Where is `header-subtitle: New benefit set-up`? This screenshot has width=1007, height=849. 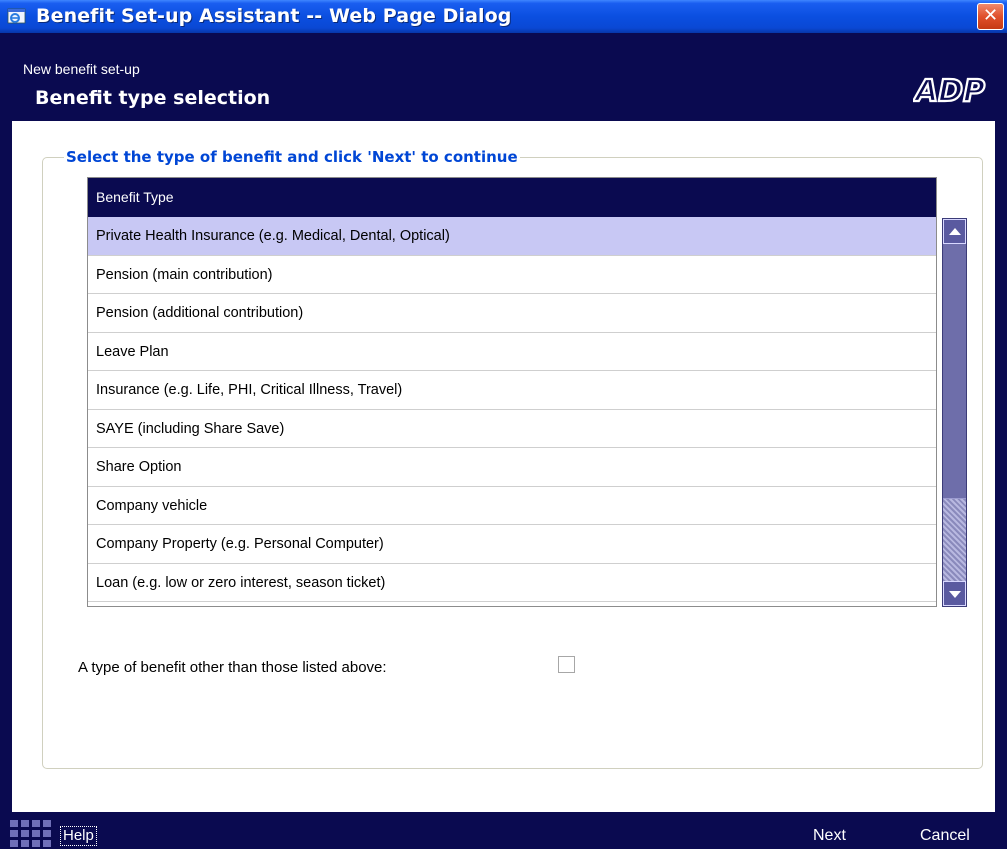 header-subtitle: New benefit set-up is located at coordinates (81, 69).